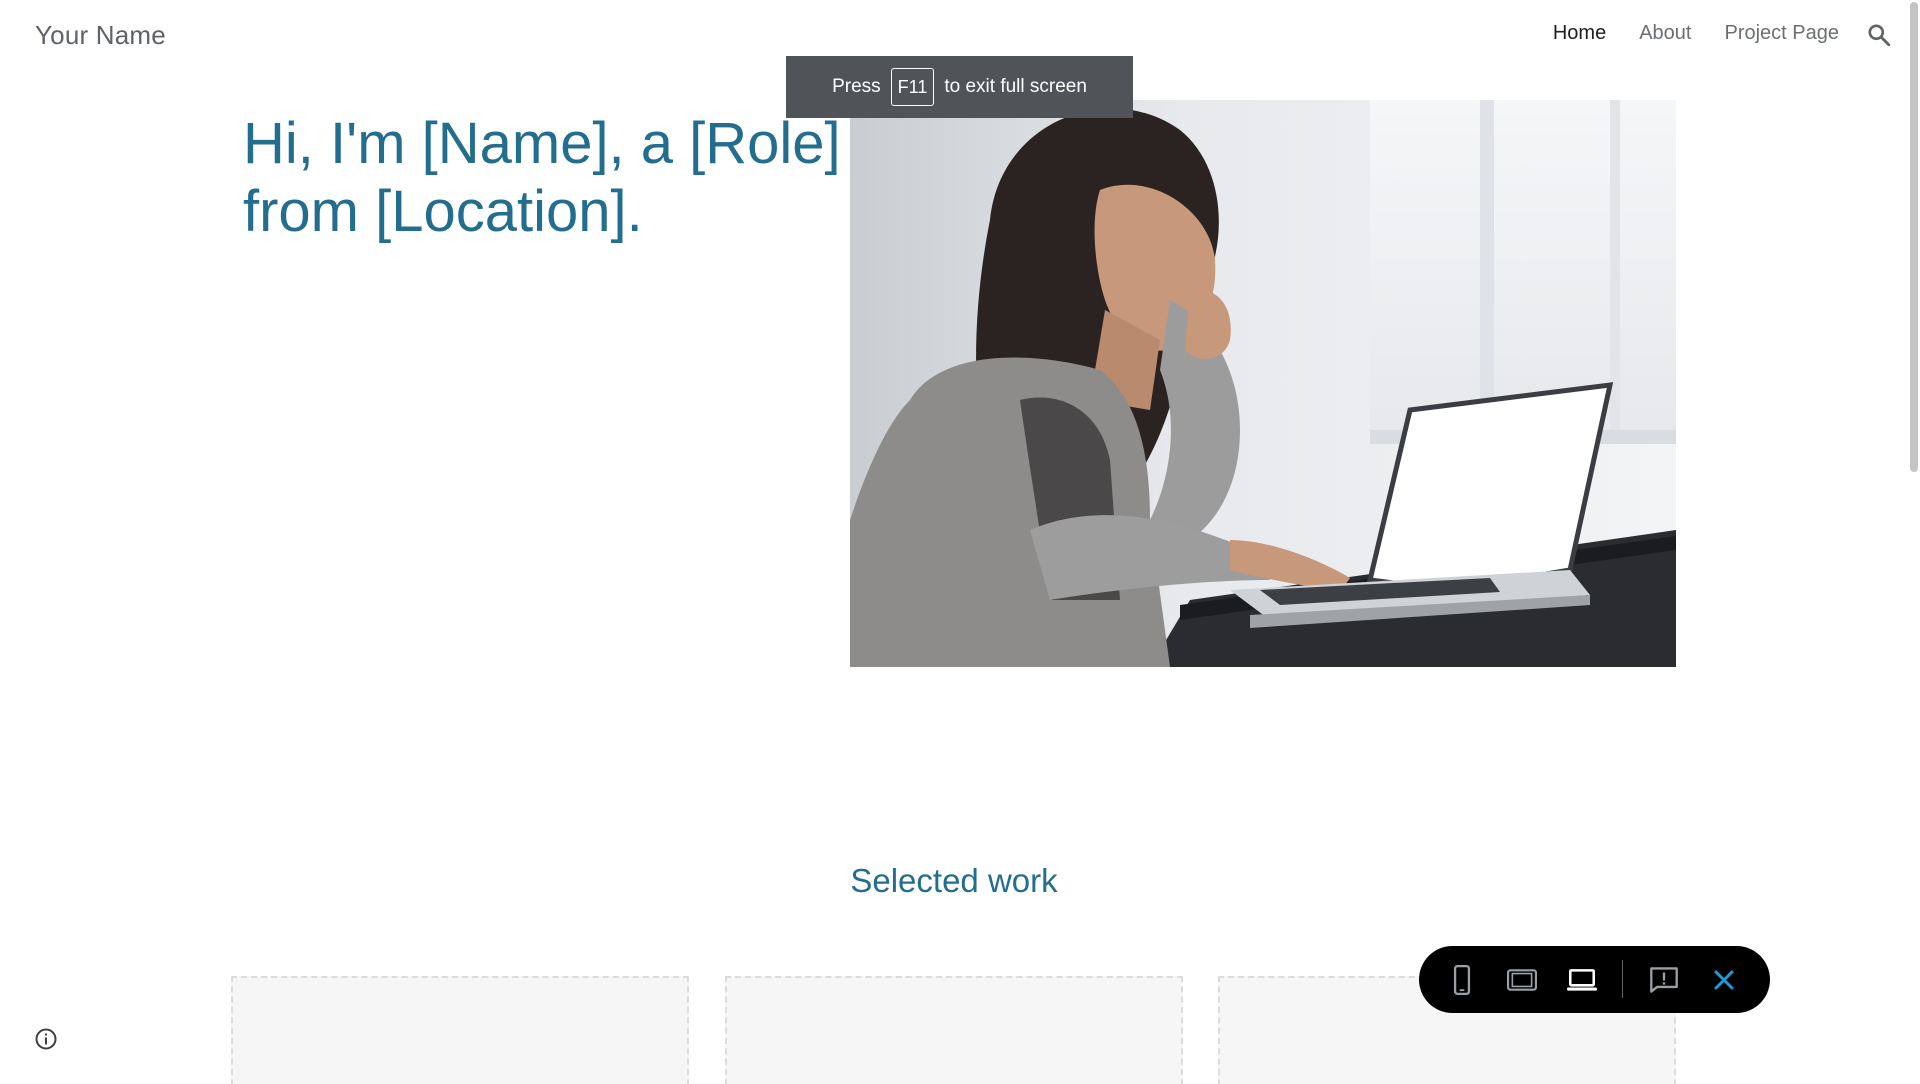  I want to click on hero-heading-line2: from [Location]., so click(443, 211).